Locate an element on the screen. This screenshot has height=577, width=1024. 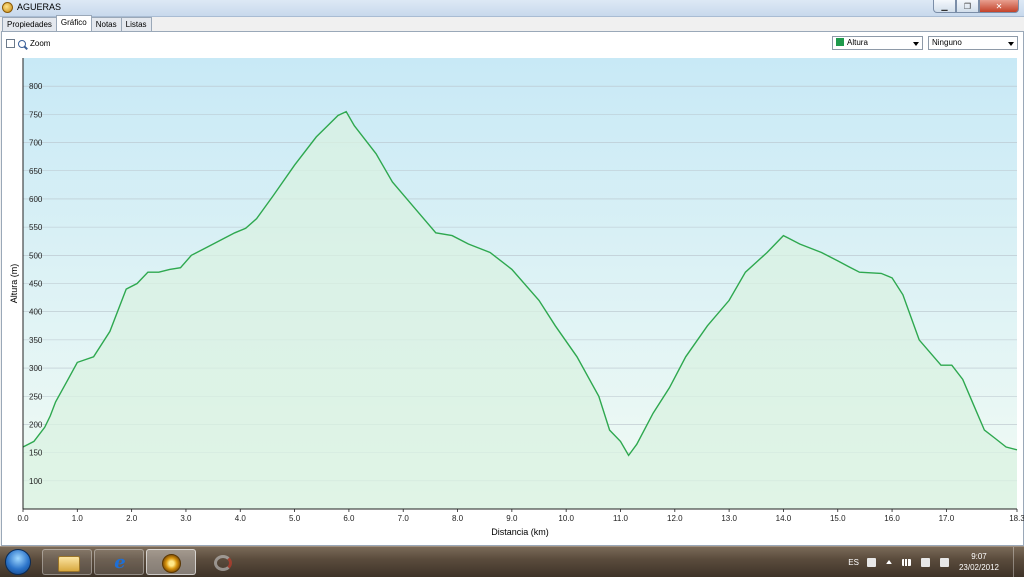
y-tick-label: 700 is located at coordinates (36, 143).